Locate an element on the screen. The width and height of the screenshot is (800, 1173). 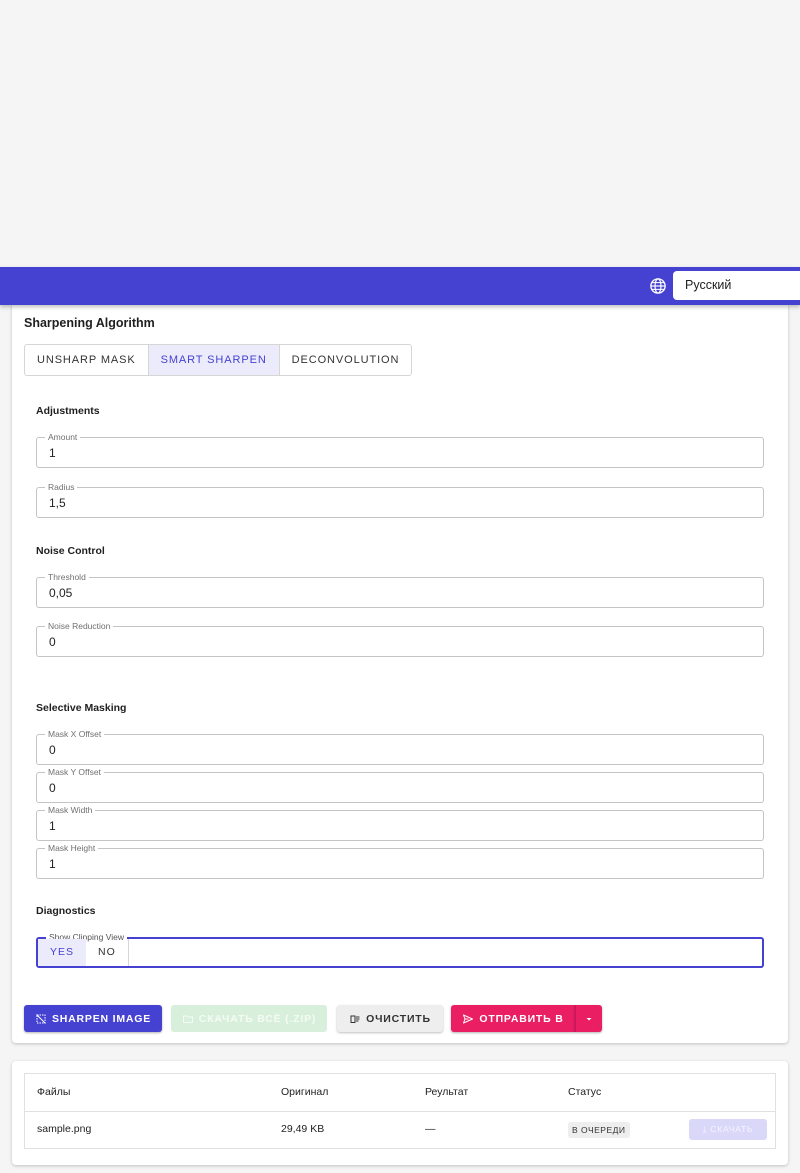
clear-list-icon is located at coordinates (355, 1019).